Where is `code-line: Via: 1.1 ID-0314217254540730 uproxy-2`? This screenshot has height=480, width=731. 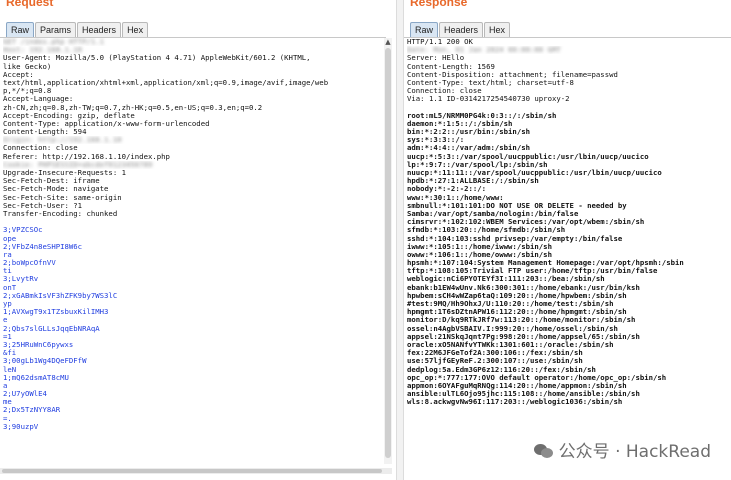
code-line: Via: 1.1 ID-0314217254540730 uproxy-2 is located at coordinates (488, 99).